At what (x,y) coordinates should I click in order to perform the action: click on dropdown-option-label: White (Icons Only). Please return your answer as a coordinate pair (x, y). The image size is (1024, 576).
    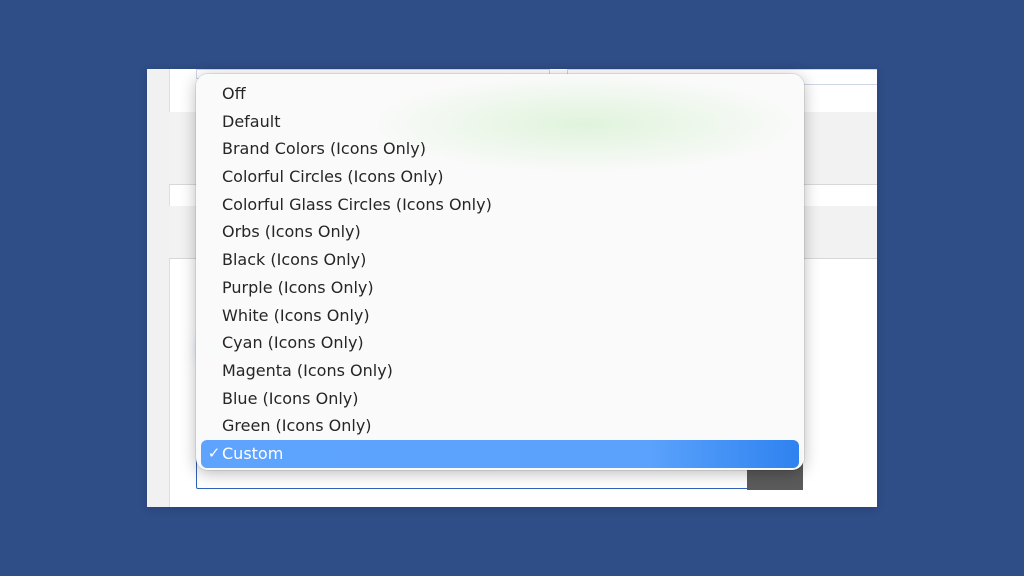
    Looking at the image, I should click on (296, 315).